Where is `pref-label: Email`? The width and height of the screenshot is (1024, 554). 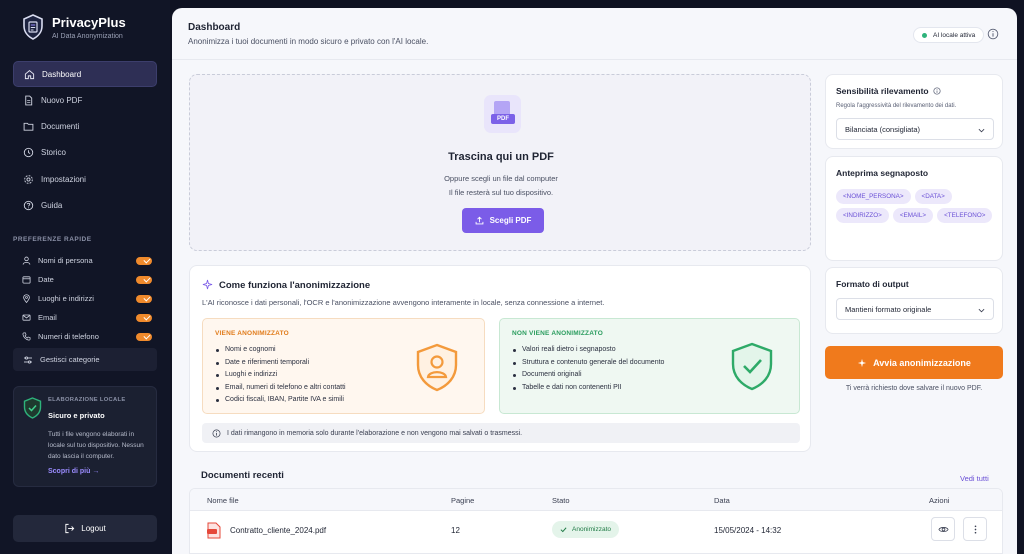
pref-label: Email is located at coordinates (47, 317).